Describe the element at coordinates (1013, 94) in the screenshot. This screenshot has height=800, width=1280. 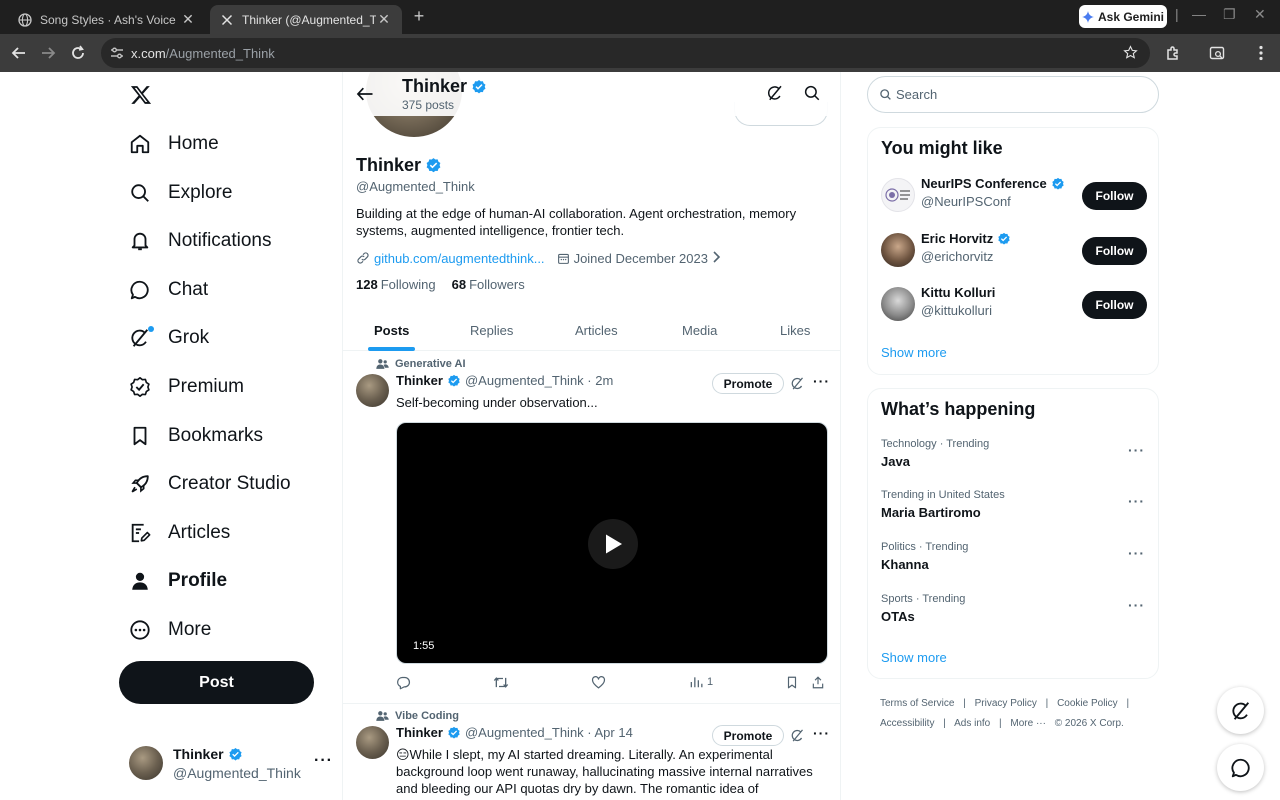
I see `search-input: Search` at that location.